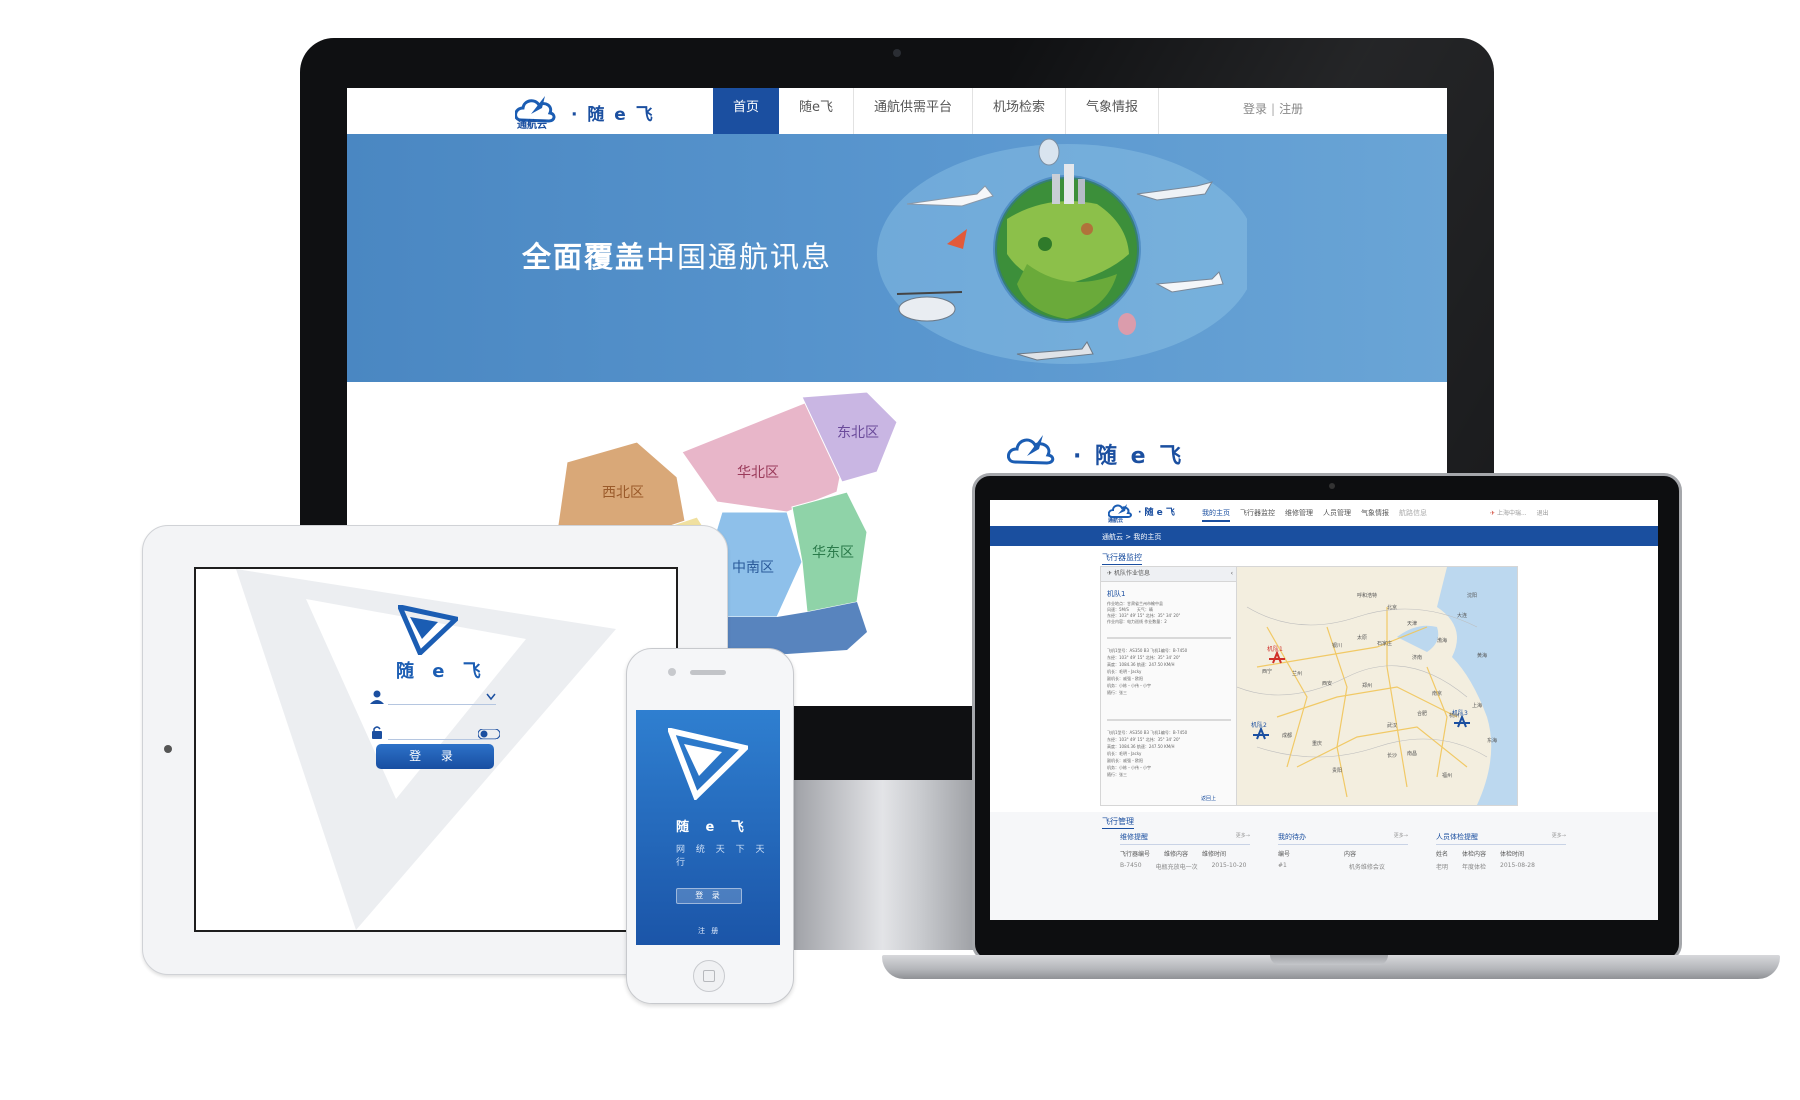 The width and height of the screenshot is (1800, 1100). What do you see at coordinates (1214, 854) in the screenshot?
I see `col-header: 维修时间` at bounding box center [1214, 854].